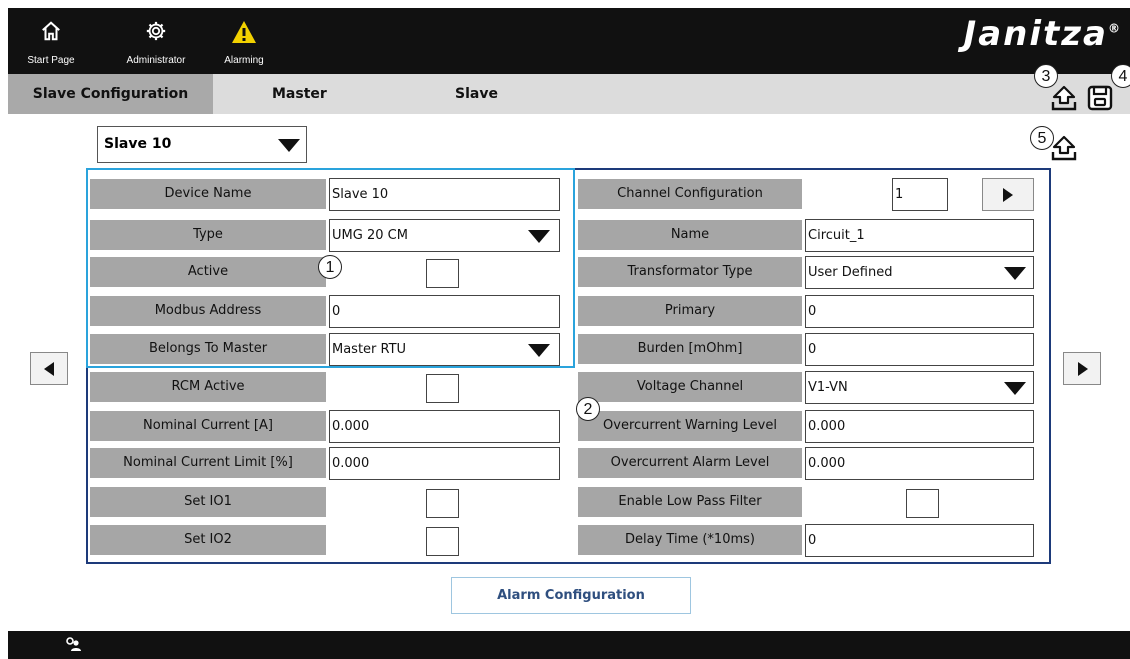 This screenshot has height=659, width=1130. Describe the element at coordinates (1046, 76) in the screenshot. I see `callout-3: 3` at that location.